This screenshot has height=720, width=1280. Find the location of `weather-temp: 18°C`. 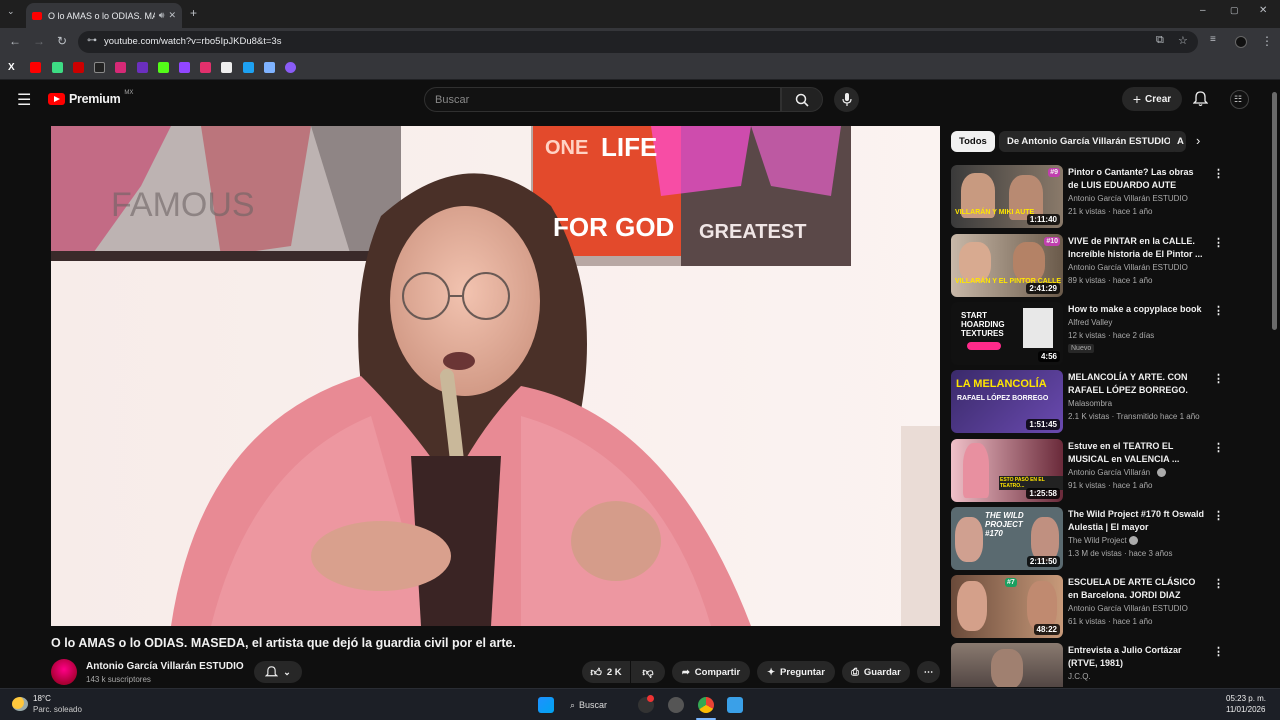

weather-temp: 18°C is located at coordinates (42, 698).